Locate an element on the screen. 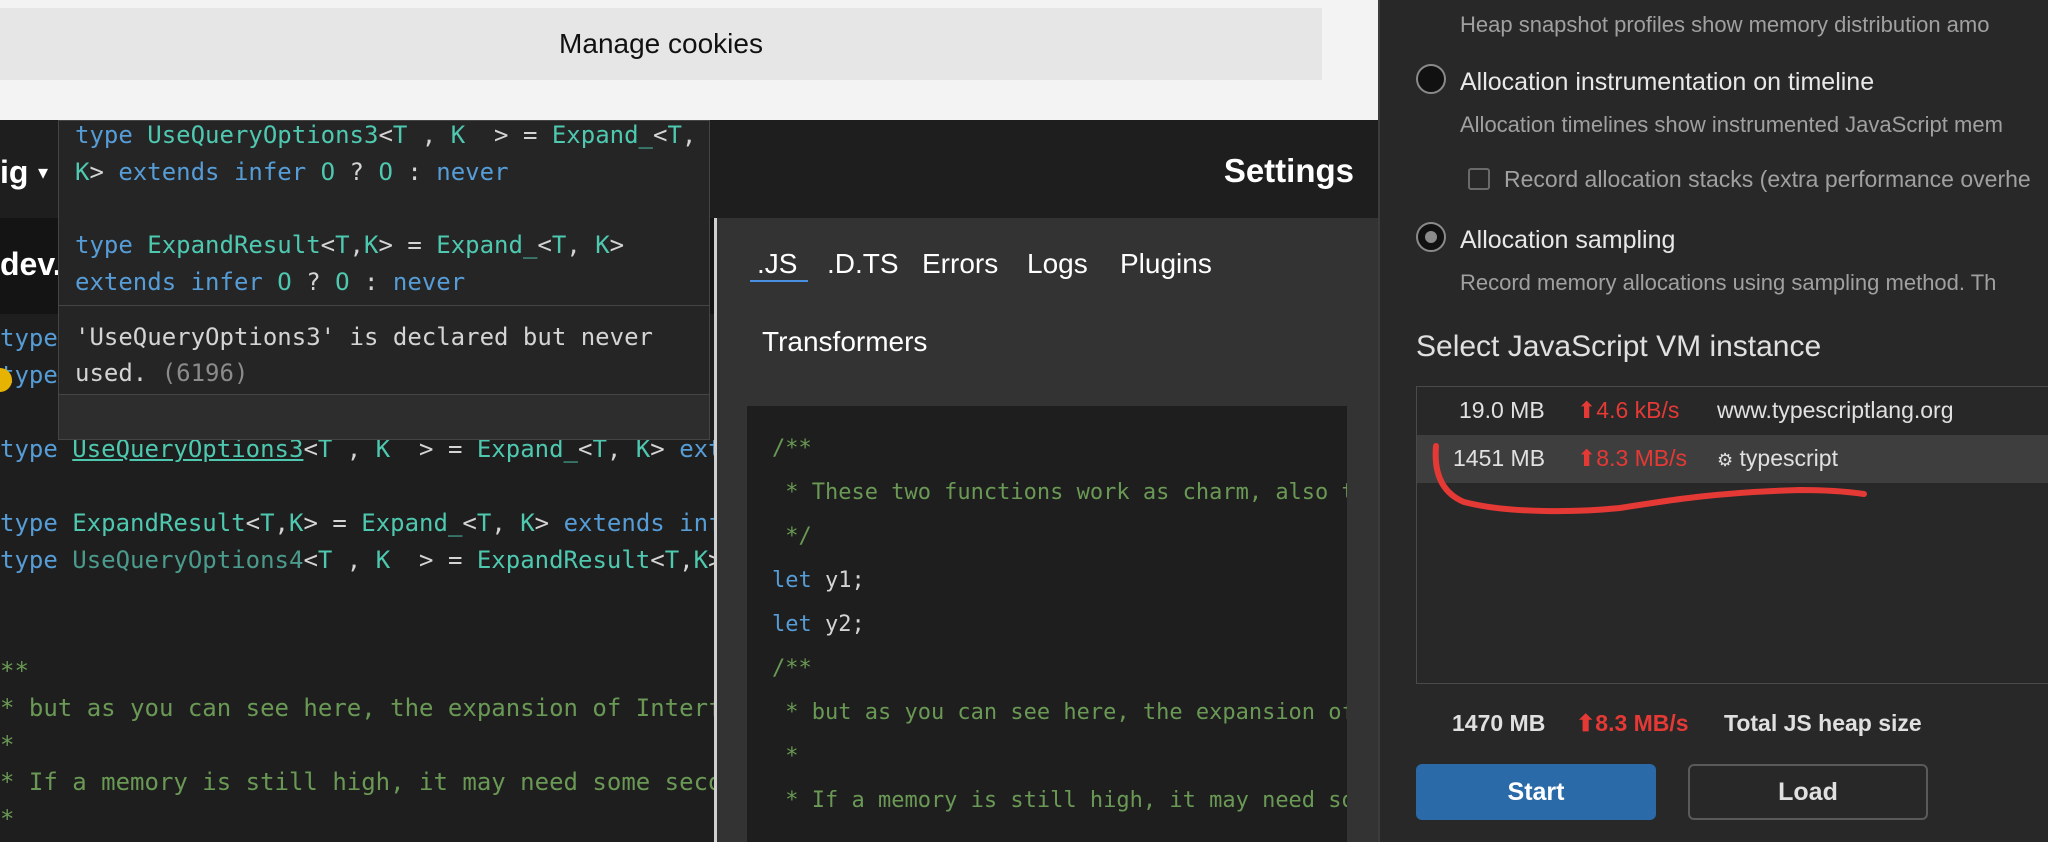 Image resolution: width=2048 pixels, height=842 pixels. code-token: > is located at coordinates (617, 245).